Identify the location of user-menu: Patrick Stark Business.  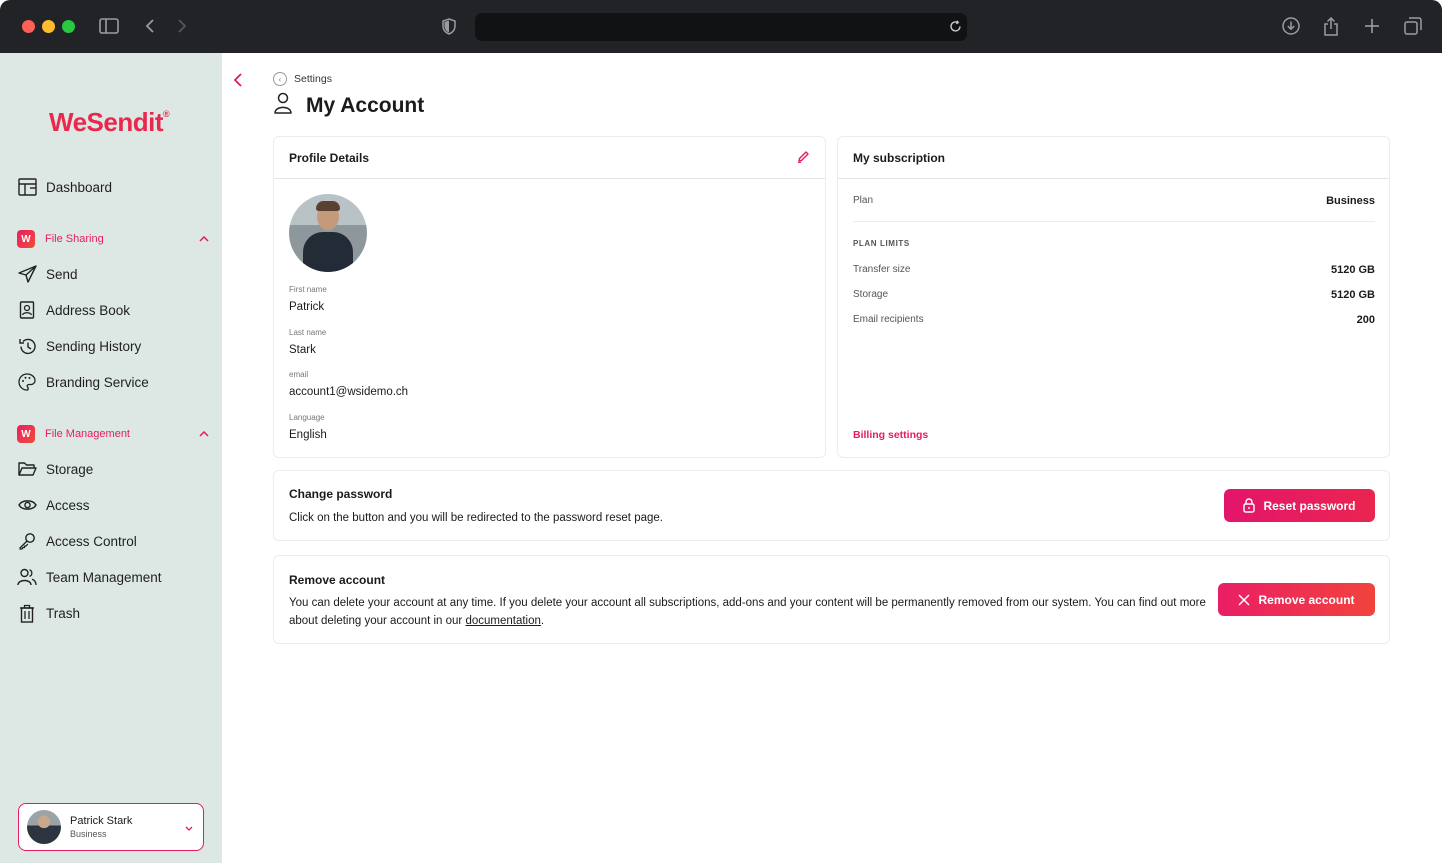
(111, 827).